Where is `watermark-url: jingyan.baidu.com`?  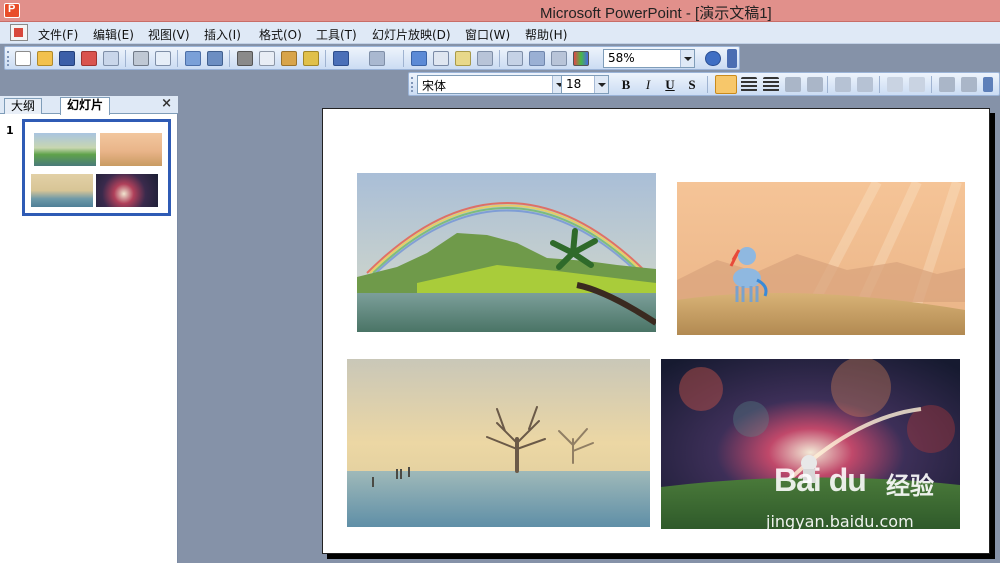
watermark-url: jingyan.baidu.com is located at coordinates (840, 521).